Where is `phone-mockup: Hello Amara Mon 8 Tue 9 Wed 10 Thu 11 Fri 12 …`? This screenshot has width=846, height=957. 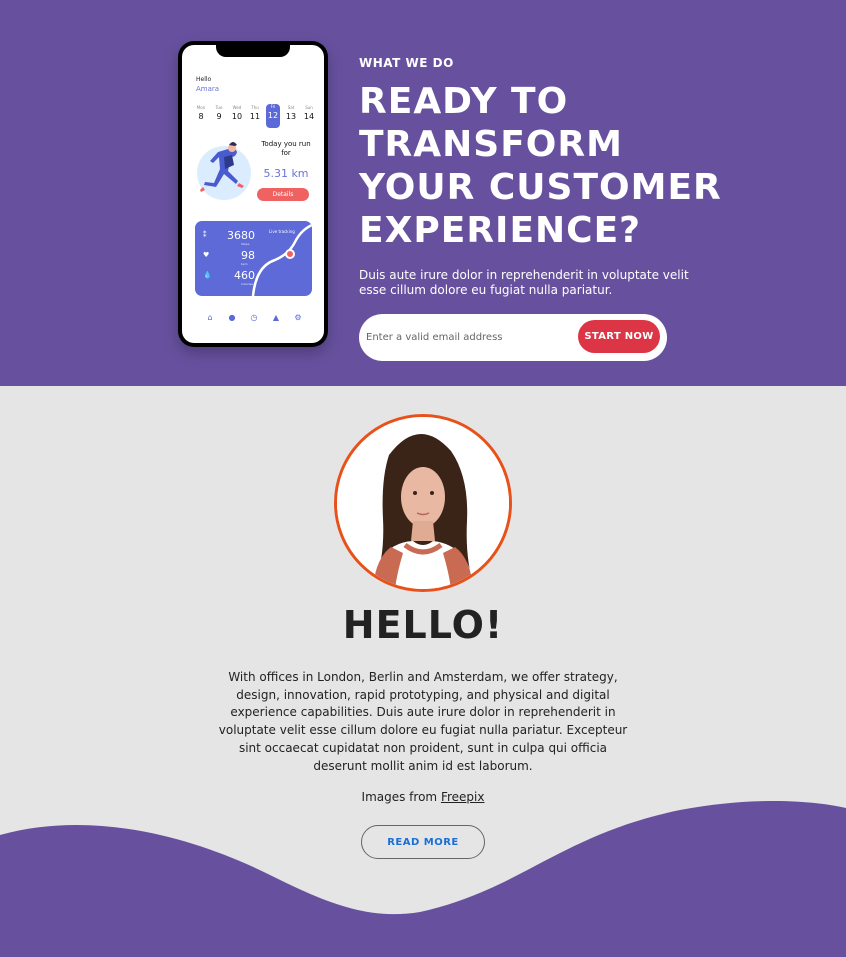 phone-mockup: Hello Amara Mon 8 Tue 9 Wed 10 Thu 11 Fri 12 … is located at coordinates (253, 194).